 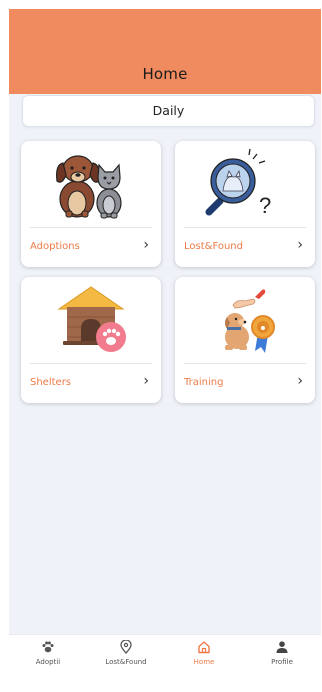 I want to click on bottom-navigation: Adoptii Lost&Found Home Profile, so click(x=165, y=653).